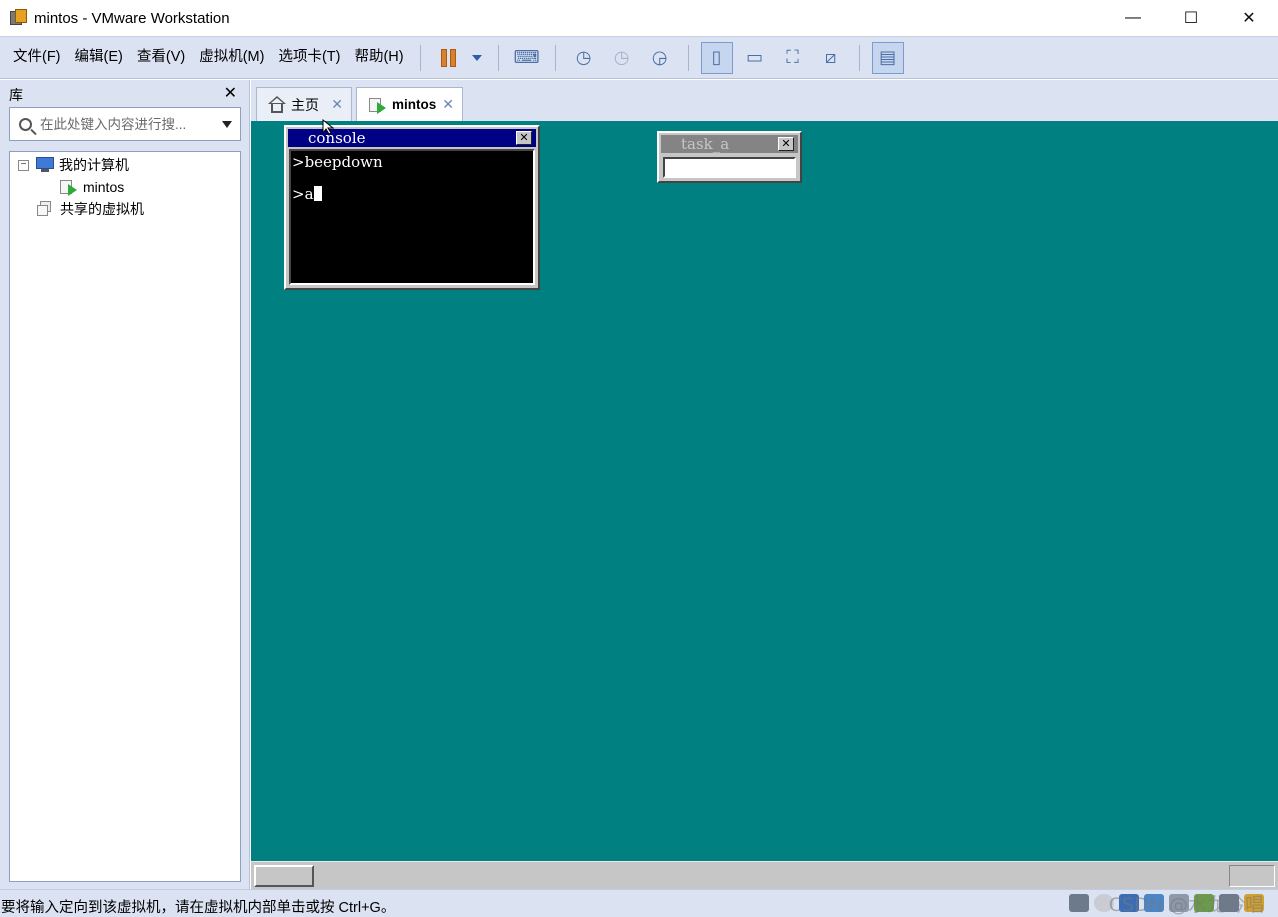  Describe the element at coordinates (1249, 18) in the screenshot. I see `close-button: ✕` at that location.